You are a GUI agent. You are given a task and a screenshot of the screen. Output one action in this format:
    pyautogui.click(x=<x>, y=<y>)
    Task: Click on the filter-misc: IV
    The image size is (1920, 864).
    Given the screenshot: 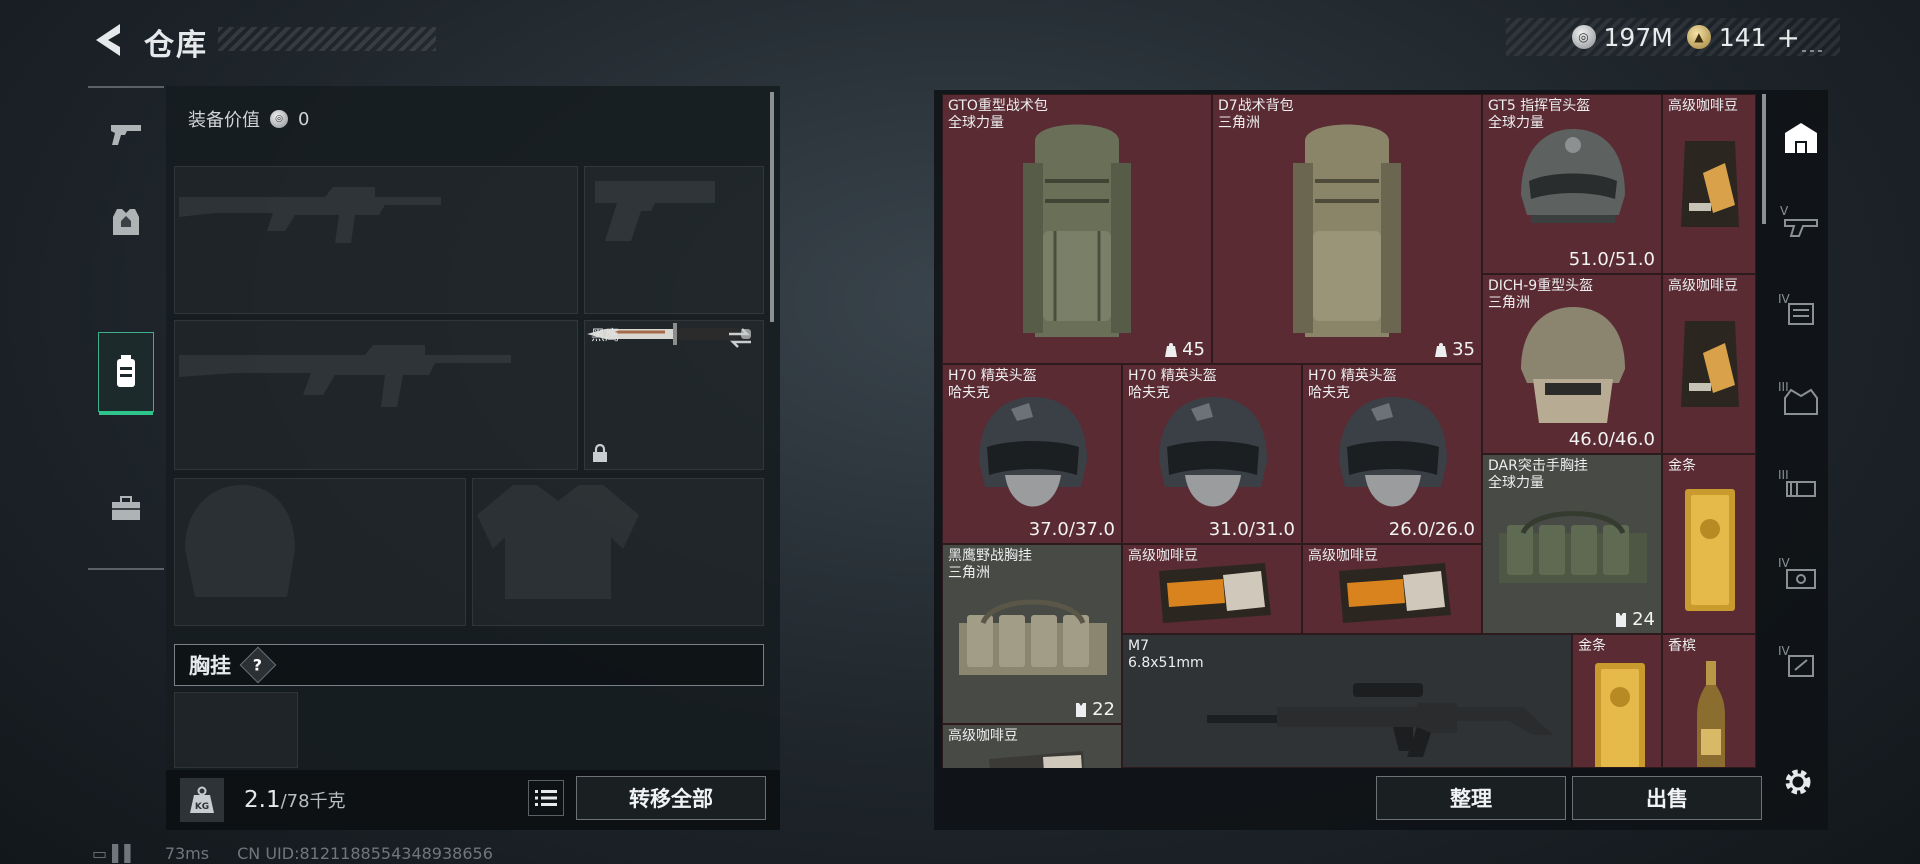 What is the action you would take?
    pyautogui.click(x=1801, y=665)
    